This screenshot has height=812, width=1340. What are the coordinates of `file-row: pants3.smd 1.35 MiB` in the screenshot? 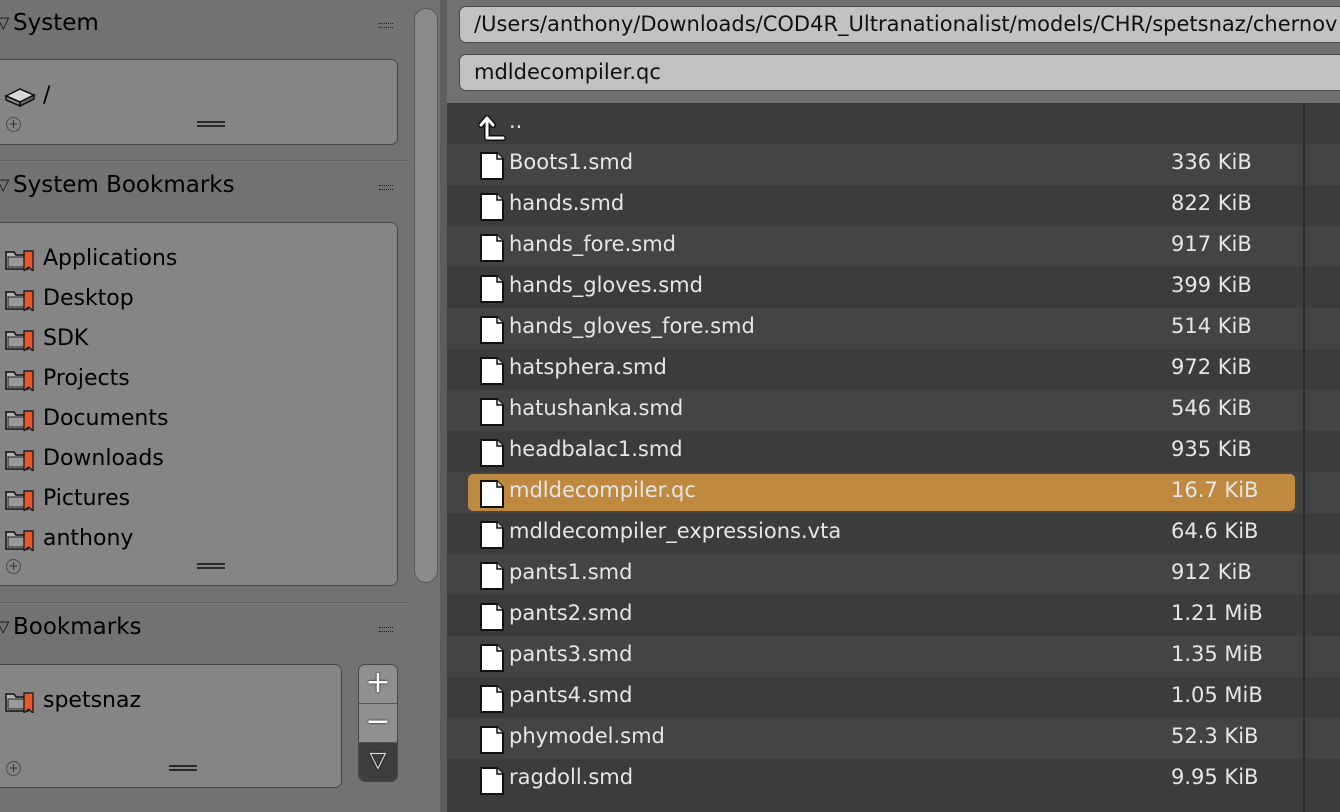 It's located at (893, 656).